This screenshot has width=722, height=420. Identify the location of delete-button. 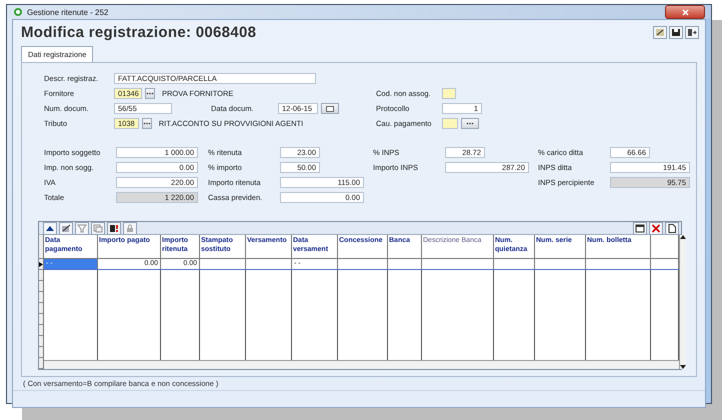
(656, 228).